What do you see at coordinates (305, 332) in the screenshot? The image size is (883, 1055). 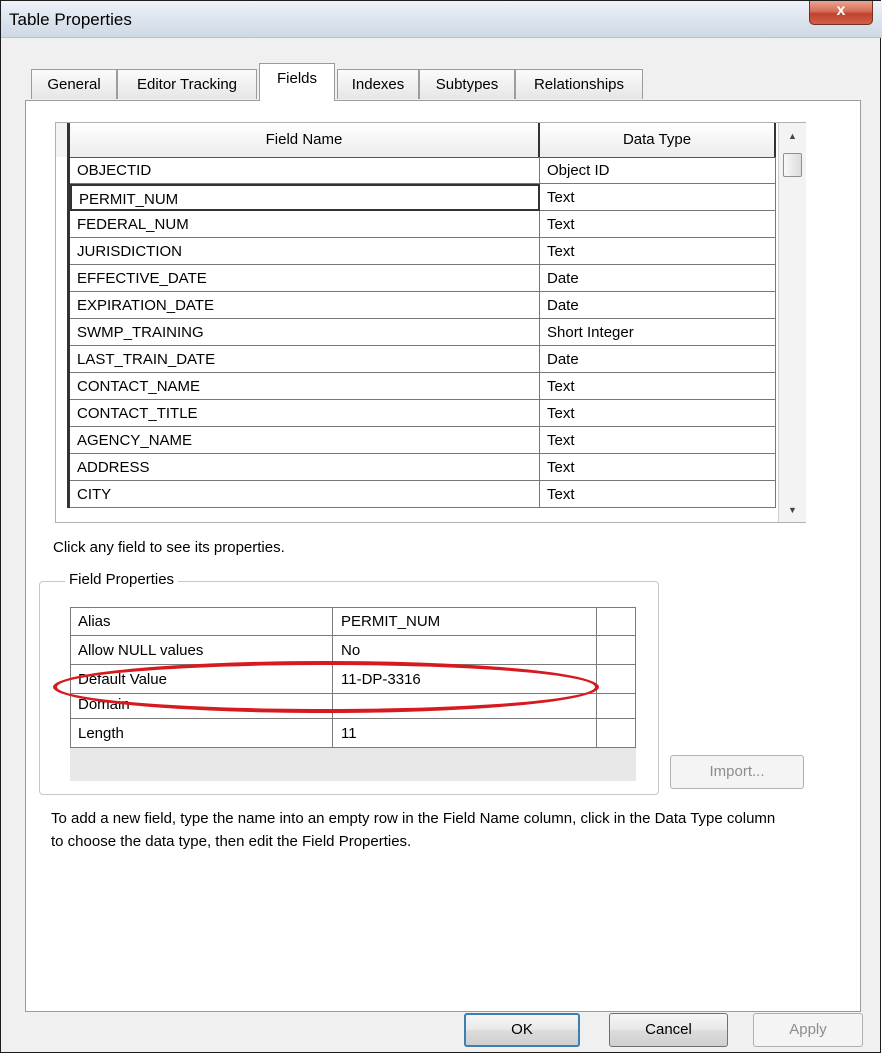 I see `field-name-cell: SWMP_TRAINING` at bounding box center [305, 332].